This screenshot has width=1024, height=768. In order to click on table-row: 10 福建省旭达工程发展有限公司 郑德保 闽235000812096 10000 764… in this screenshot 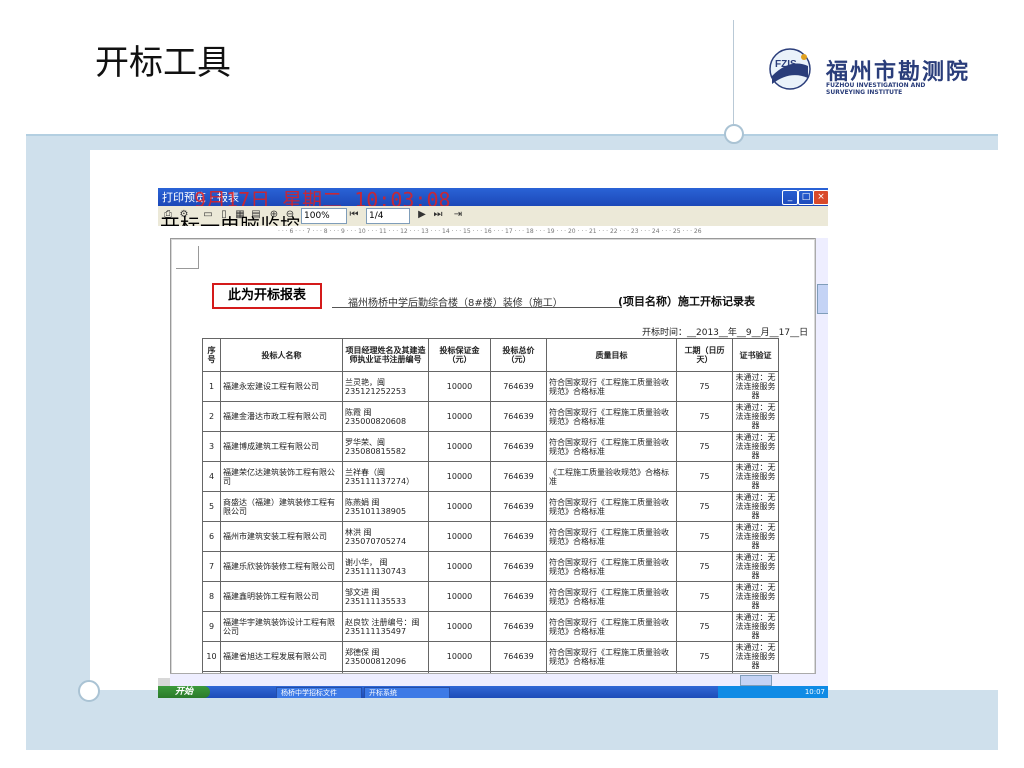, I will do `click(490, 656)`.